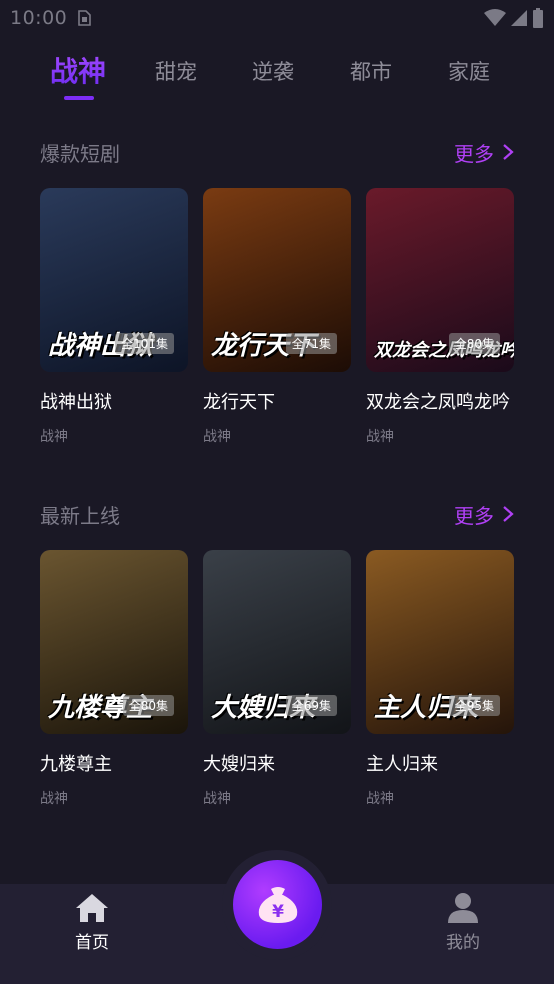 The height and width of the screenshot is (984, 554). I want to click on money-bag-icon: ¥, so click(277, 904).